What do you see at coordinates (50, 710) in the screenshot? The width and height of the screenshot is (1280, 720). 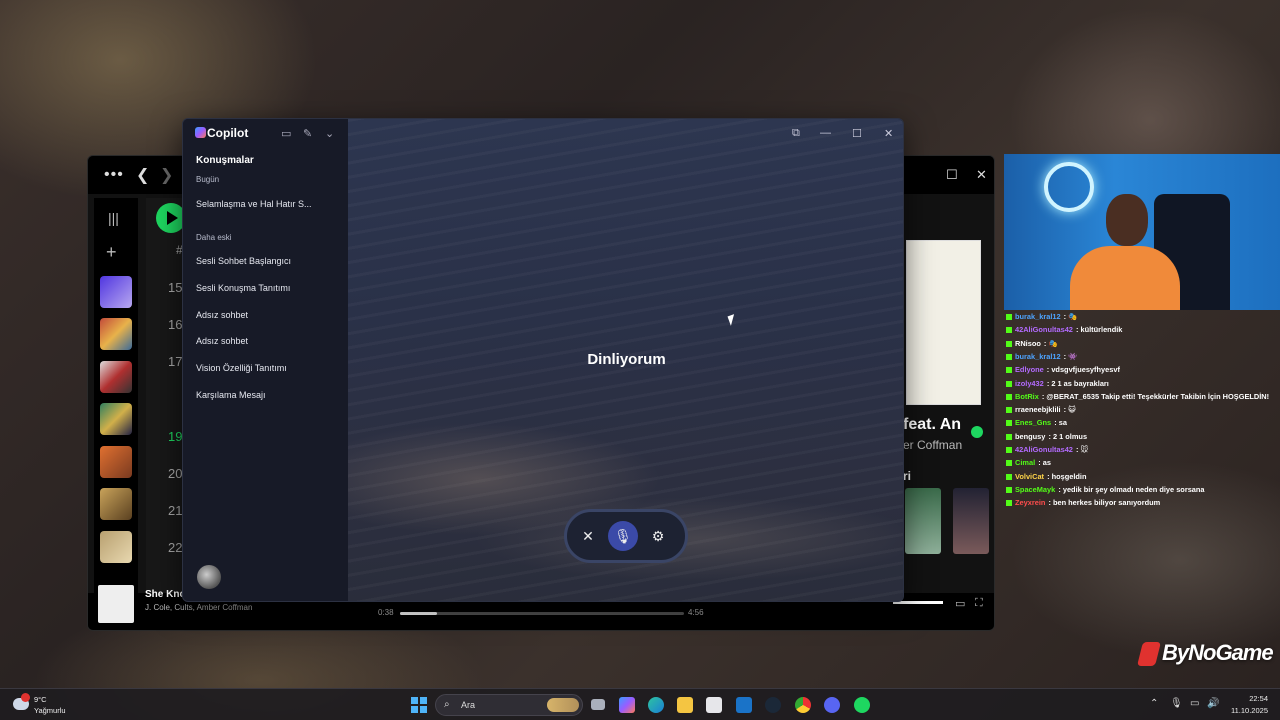 I see `weather-condition: Yağmurlu` at bounding box center [50, 710].